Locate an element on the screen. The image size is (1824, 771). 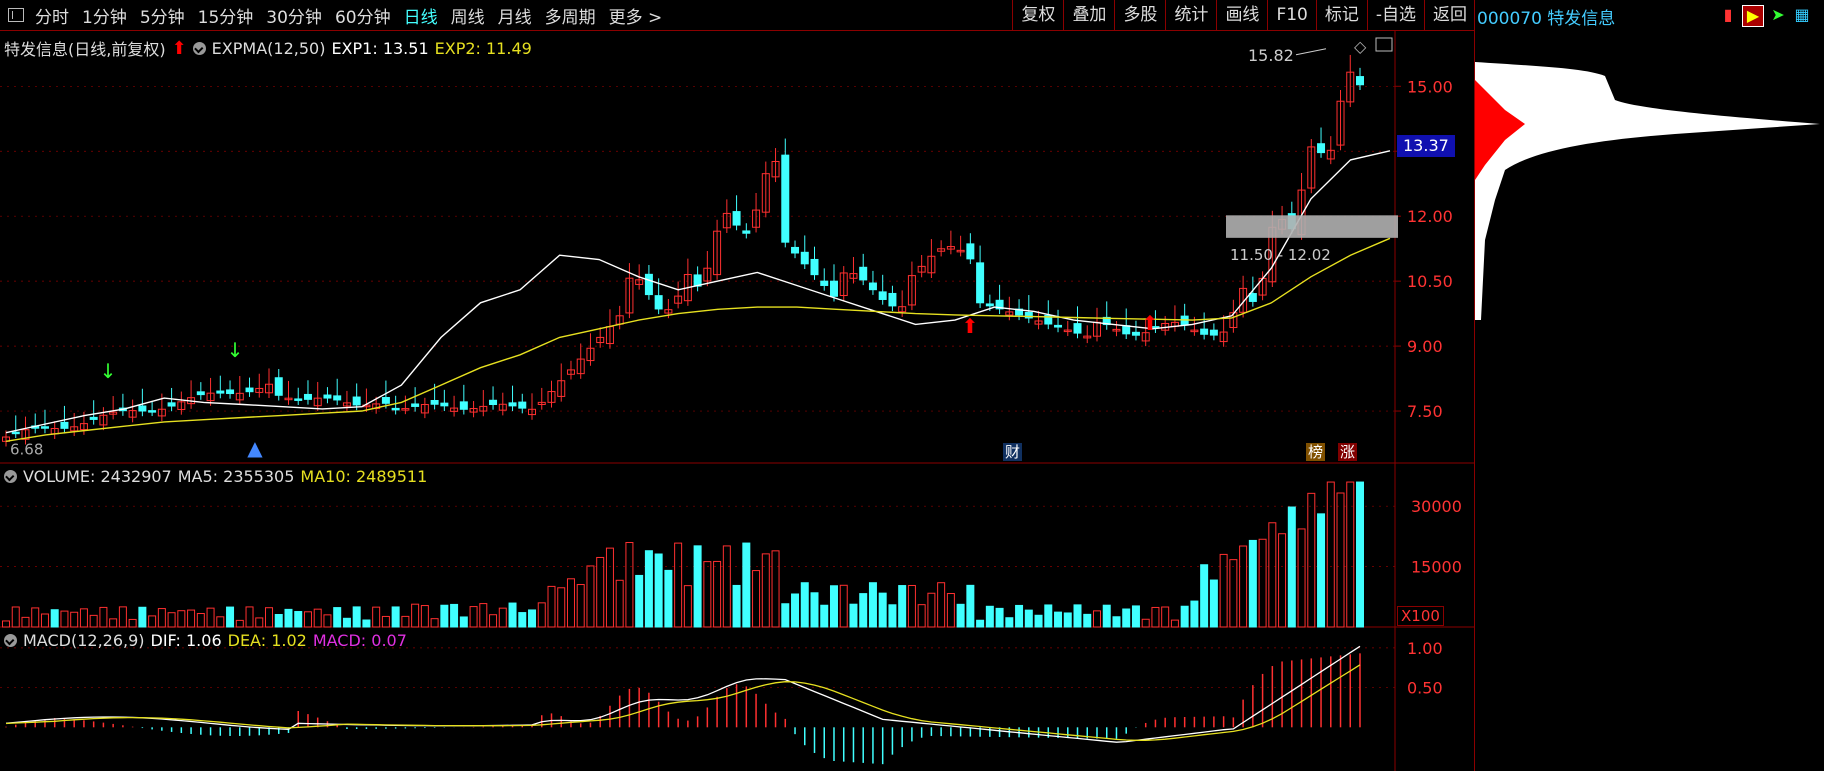
financial-report-badge: 财 is located at coordinates (1013, 452).